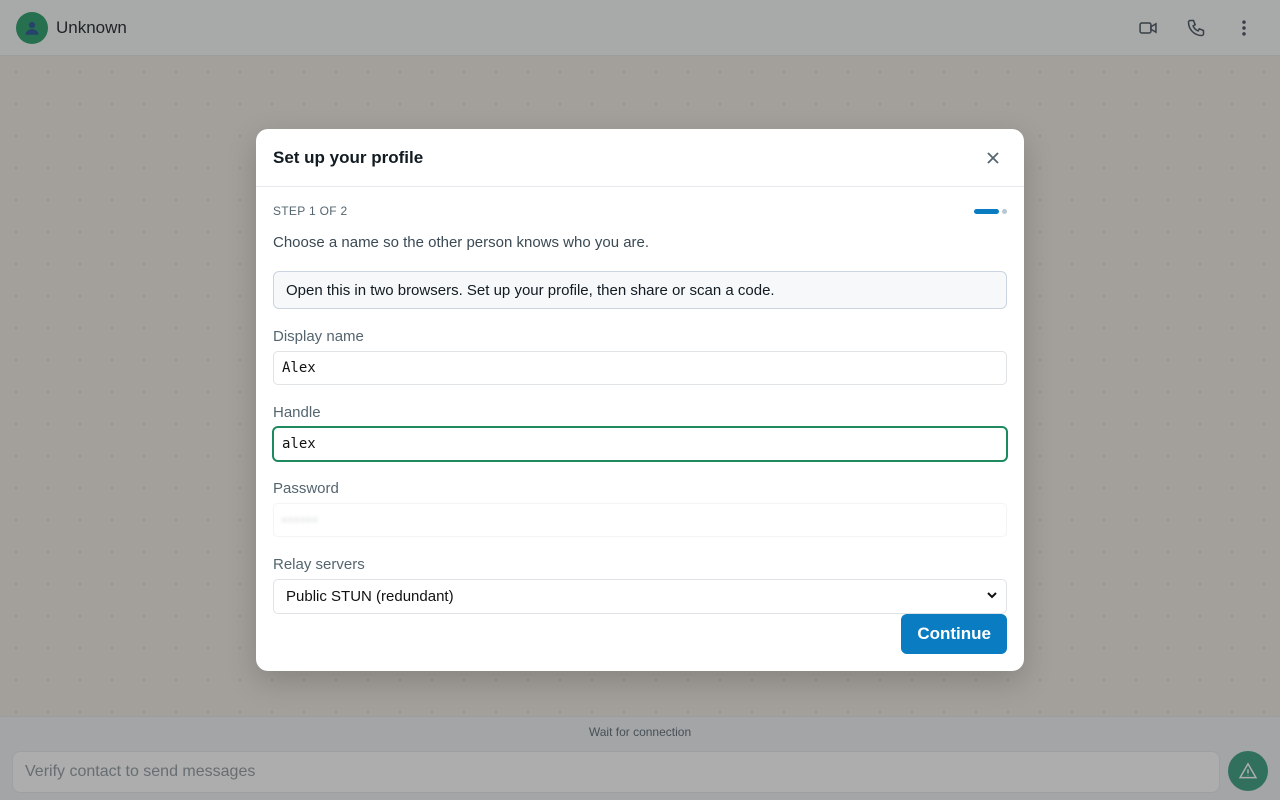 The width and height of the screenshot is (1280, 800). Describe the element at coordinates (306, 488) in the screenshot. I see `password-label: Password` at that location.